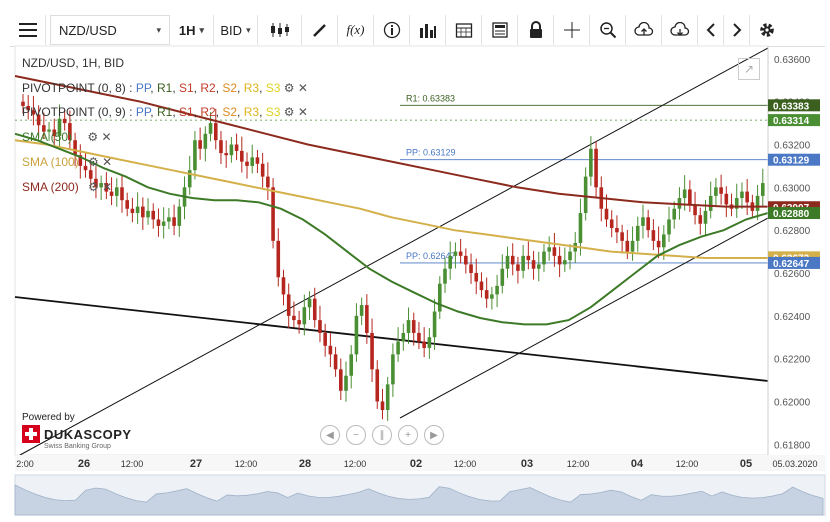 The height and width of the screenshot is (522, 830). Describe the element at coordinates (208, 112) in the screenshot. I see `pivot-r2: R2` at that location.